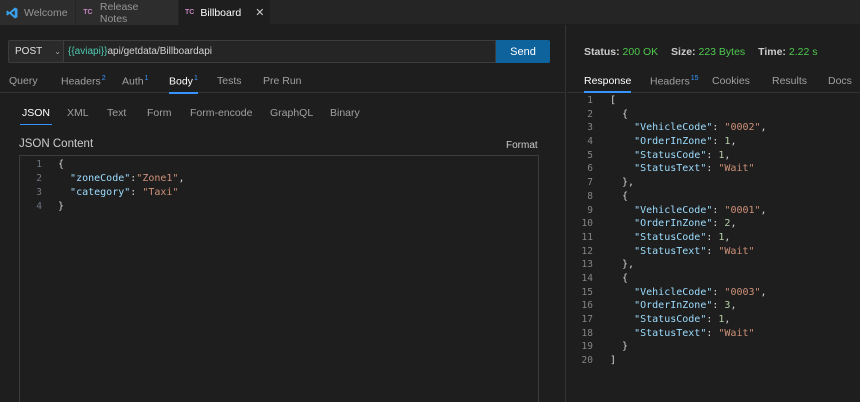 The image size is (860, 402). What do you see at coordinates (23, 81) in the screenshot?
I see `tab-query: Query` at bounding box center [23, 81].